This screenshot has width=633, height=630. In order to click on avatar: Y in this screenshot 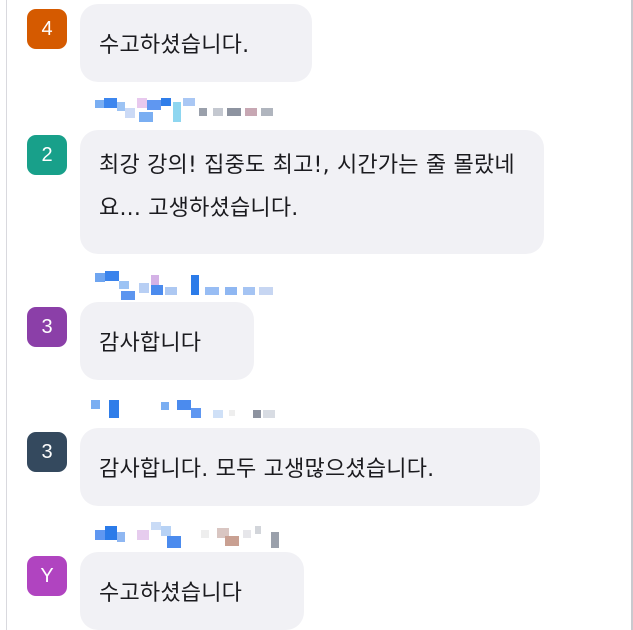, I will do `click(47, 576)`.